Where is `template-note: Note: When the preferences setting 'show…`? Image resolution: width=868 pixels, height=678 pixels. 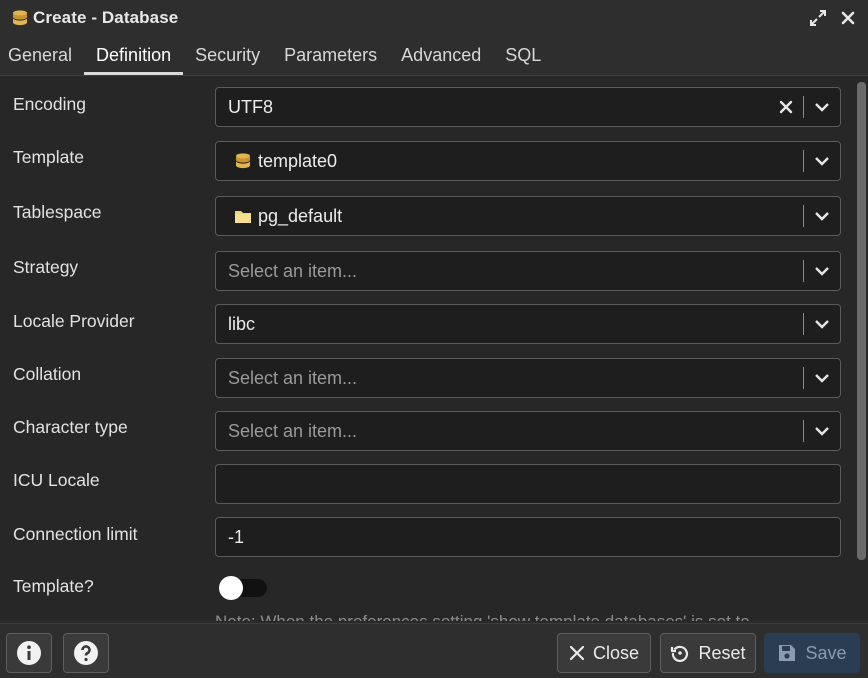 template-note: Note: When the preferences setting 'show… is located at coordinates (482, 616).